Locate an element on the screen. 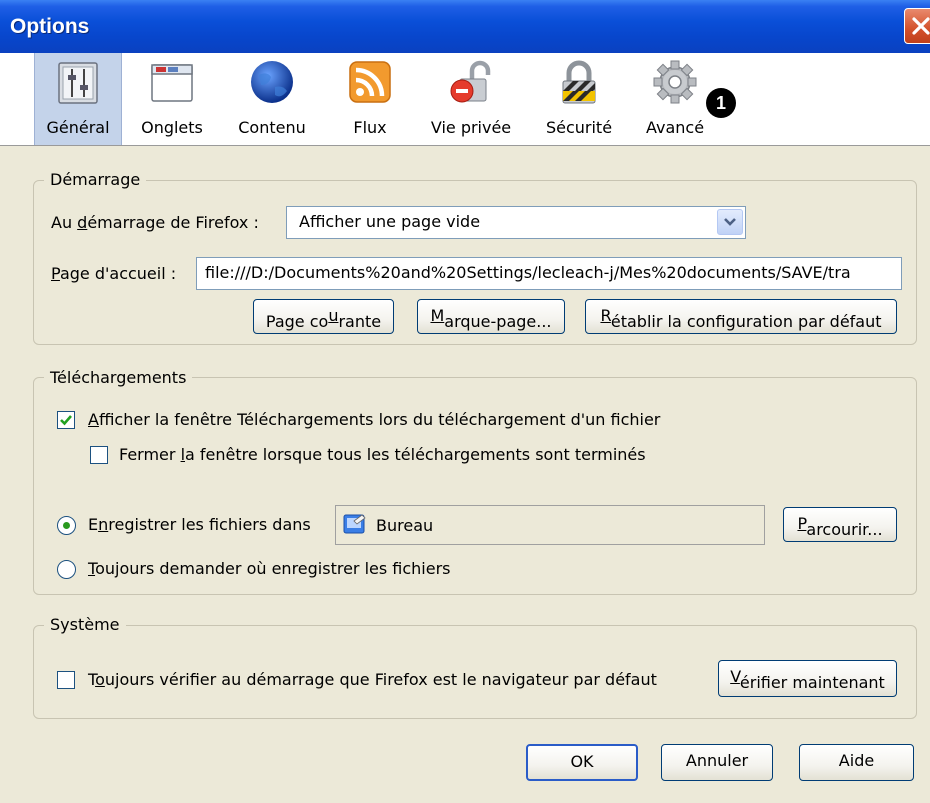 The image size is (930, 803). privacy-lock-icon is located at coordinates (470, 81).